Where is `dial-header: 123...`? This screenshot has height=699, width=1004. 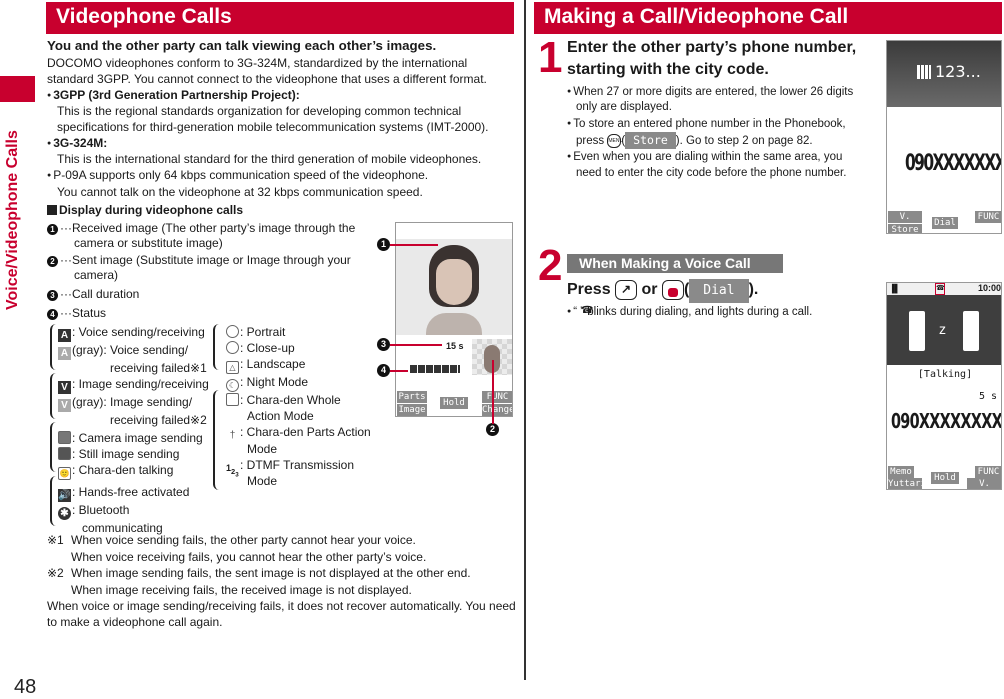
dial-header: 123... is located at coordinates (944, 74).